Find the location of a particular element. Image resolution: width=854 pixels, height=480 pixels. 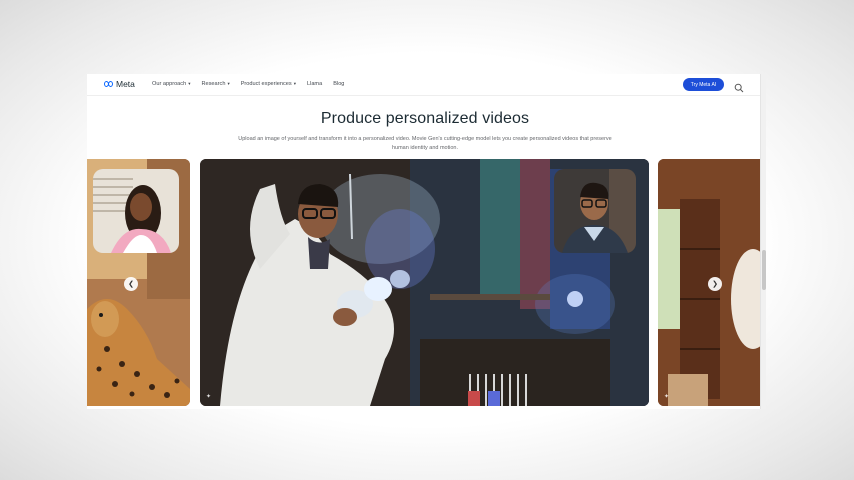

carousel-card-left: ❮ is located at coordinates (138, 282).